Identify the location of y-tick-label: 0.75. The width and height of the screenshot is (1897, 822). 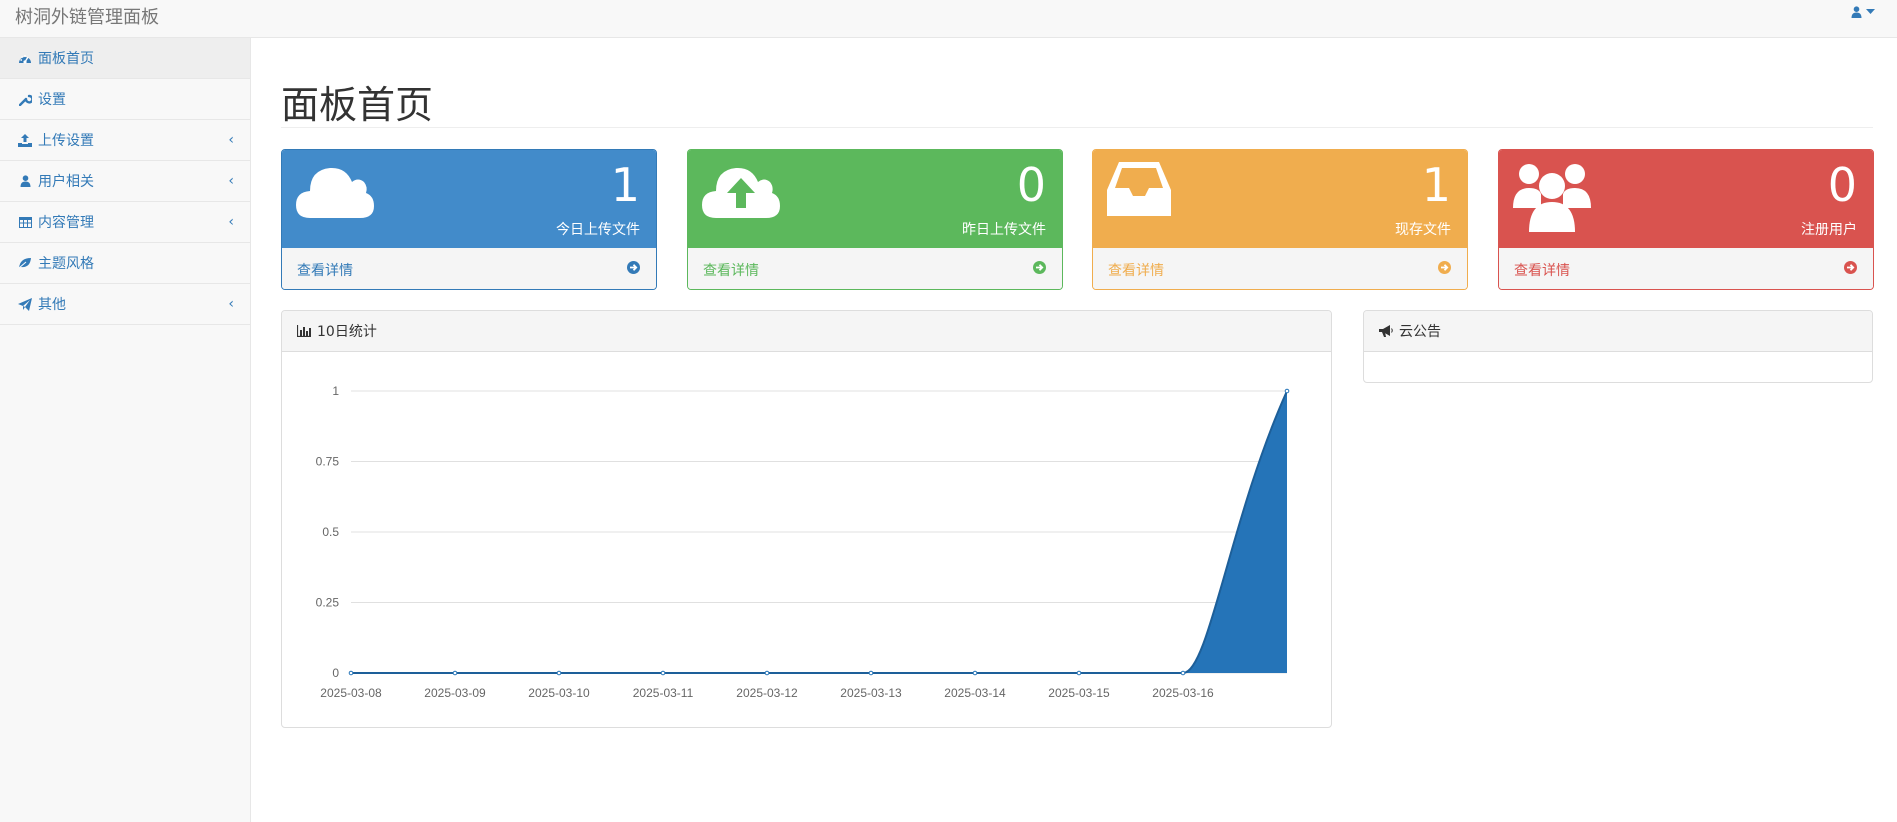
(328, 462).